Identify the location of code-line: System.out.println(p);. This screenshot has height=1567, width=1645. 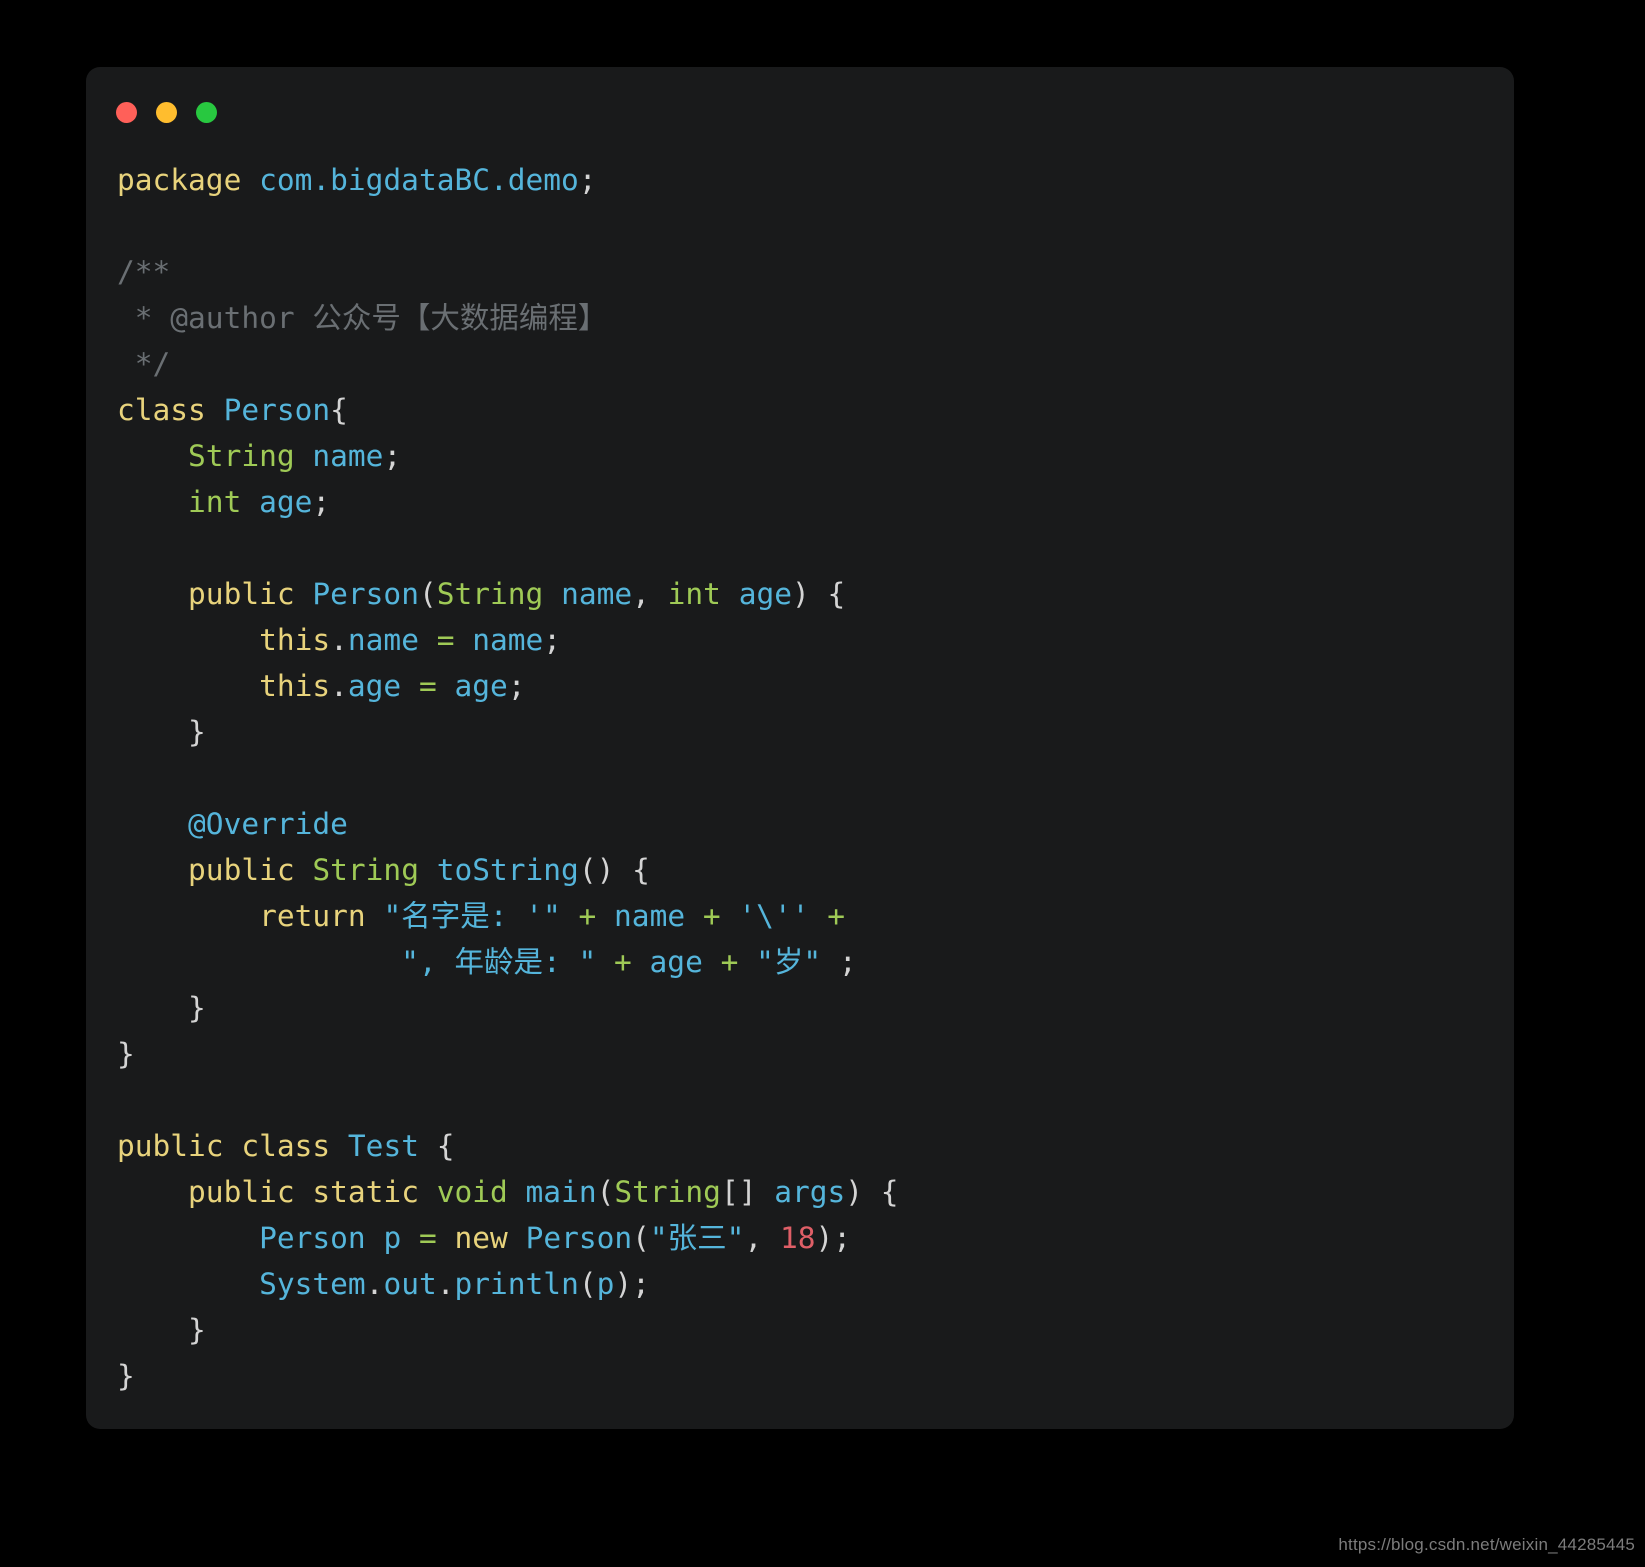
(808, 1284).